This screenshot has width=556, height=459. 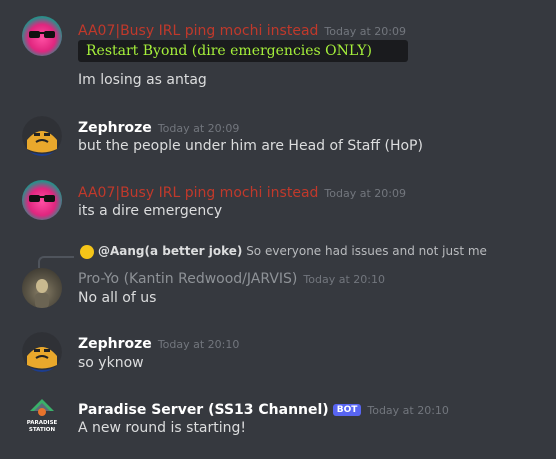 What do you see at coordinates (42, 423) in the screenshot?
I see `svg-text: PARADISE` at bounding box center [42, 423].